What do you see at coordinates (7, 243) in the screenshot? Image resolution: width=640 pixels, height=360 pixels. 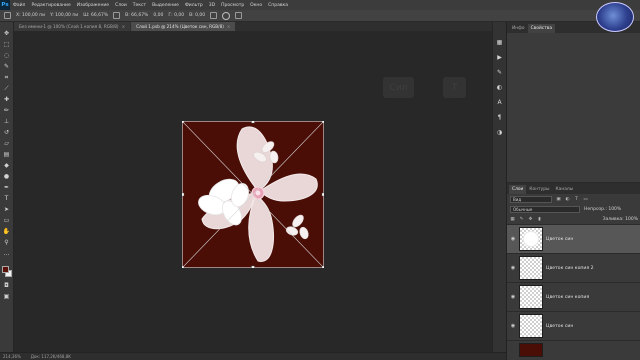 I see `zoom-tool-icon: ⚲` at bounding box center [7, 243].